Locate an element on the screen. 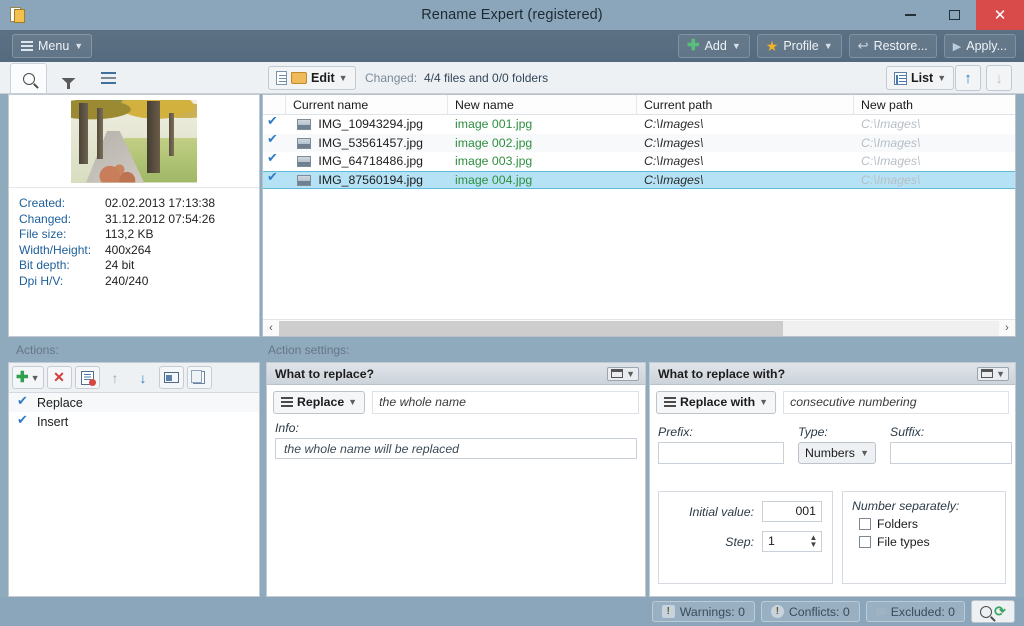 The height and width of the screenshot is (626, 1024). cell-new-name: image 003.jpg is located at coordinates (494, 161).